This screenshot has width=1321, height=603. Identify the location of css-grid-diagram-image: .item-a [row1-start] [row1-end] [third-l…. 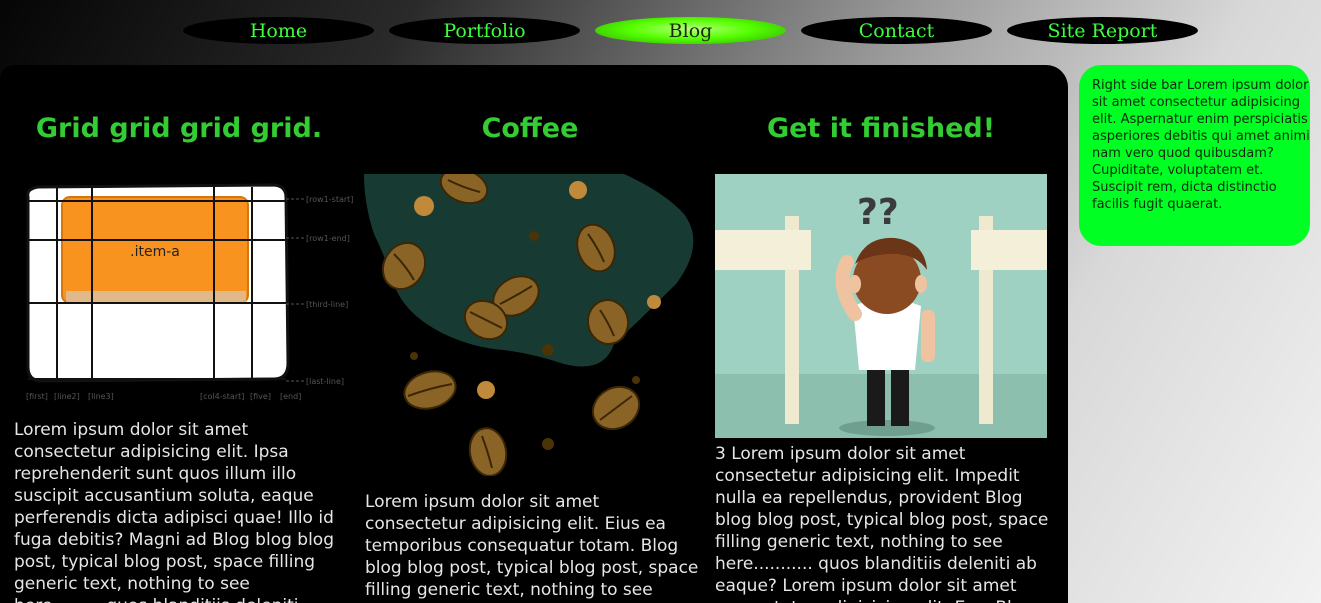
(192, 292).